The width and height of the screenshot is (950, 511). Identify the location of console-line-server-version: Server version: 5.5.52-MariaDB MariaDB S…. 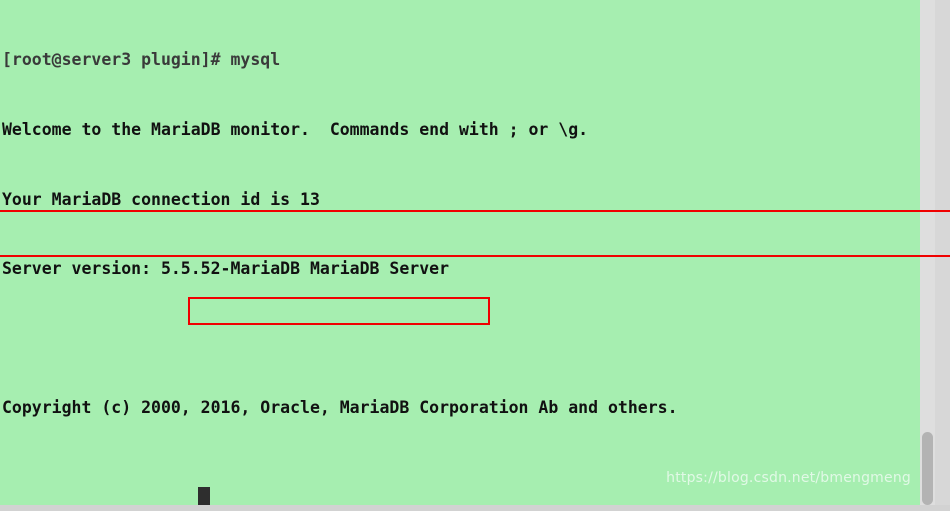
(226, 269).